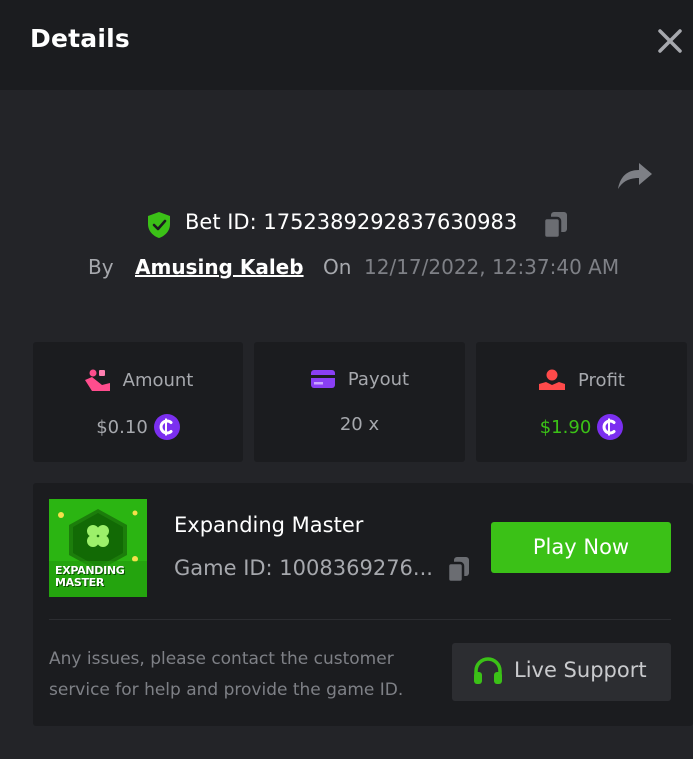  I want to click on payout-card-icon, so click(322, 379).